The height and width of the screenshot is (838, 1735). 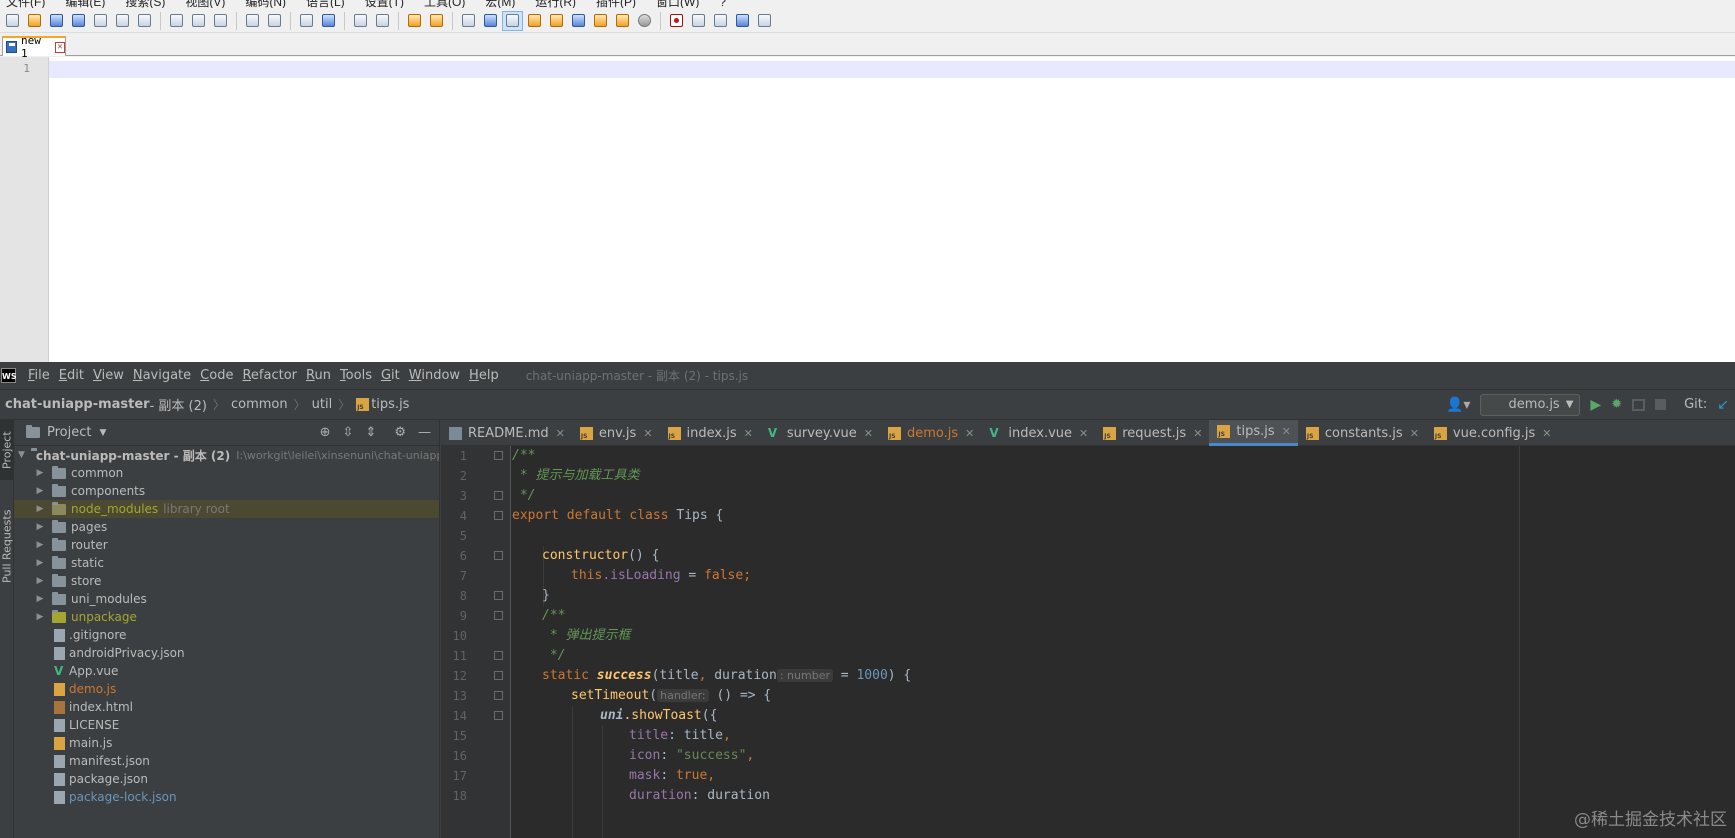 What do you see at coordinates (226, 473) in the screenshot?
I see `tree-folder-common: ▶ common` at bounding box center [226, 473].